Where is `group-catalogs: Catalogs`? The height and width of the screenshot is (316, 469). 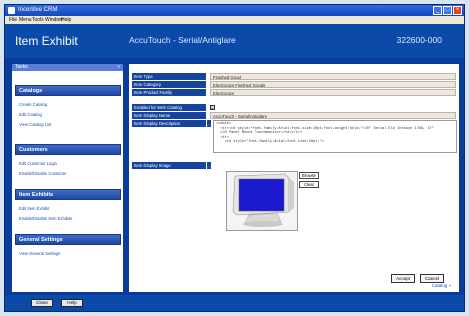 group-catalogs: Catalogs is located at coordinates (68, 90).